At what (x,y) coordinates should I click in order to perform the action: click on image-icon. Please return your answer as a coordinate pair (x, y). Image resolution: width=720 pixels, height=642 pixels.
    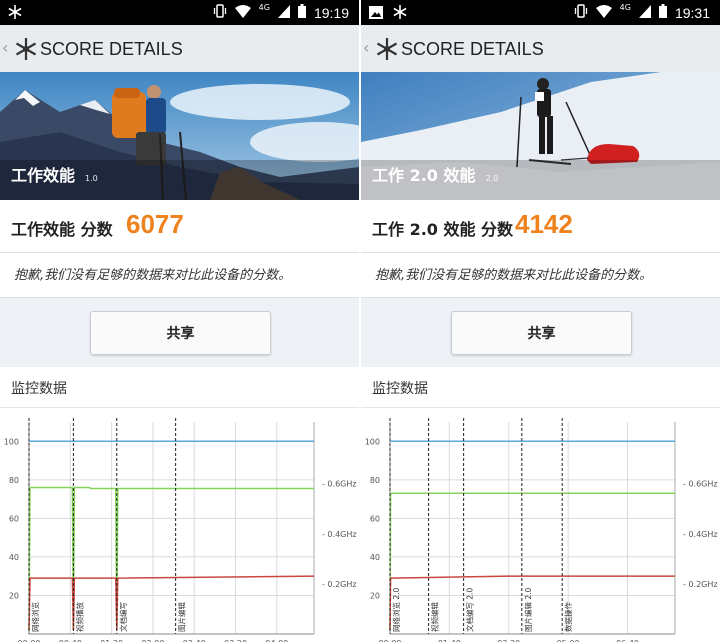
    Looking at the image, I should click on (376, 13).